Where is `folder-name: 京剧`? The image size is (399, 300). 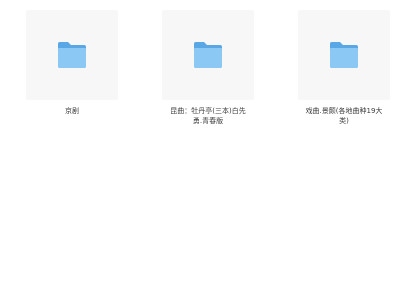
folder-name: 京剧 is located at coordinates (72, 111).